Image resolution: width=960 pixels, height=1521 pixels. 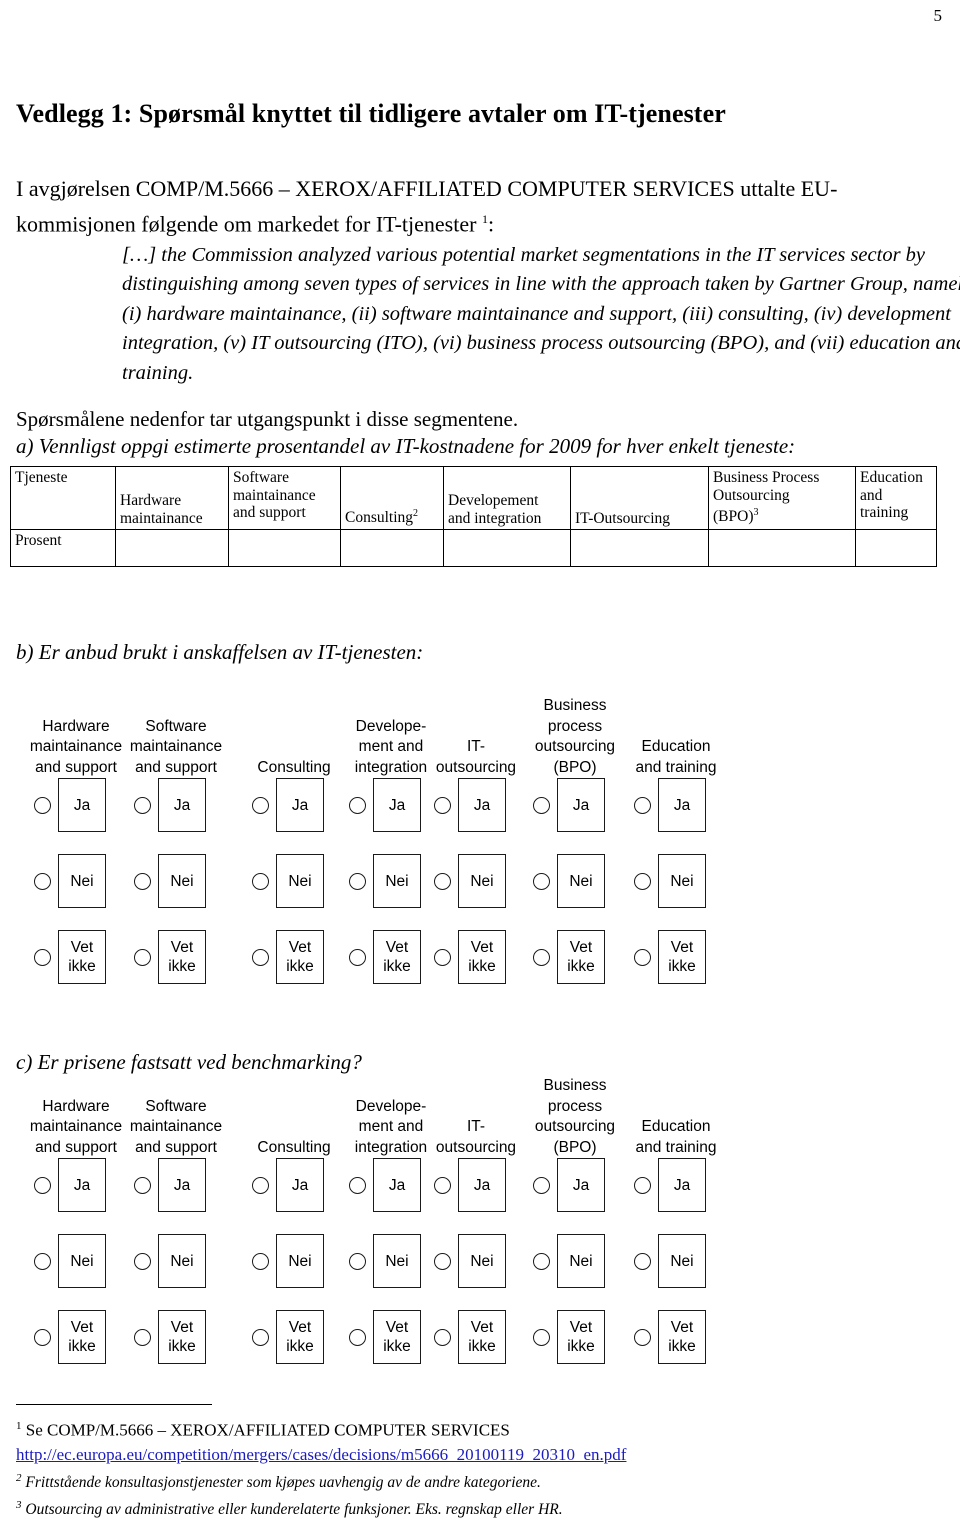 What do you see at coordinates (170, 957) in the screenshot?
I see `radio-group-b-col1-vet-ikke: Vet ikke` at bounding box center [170, 957].